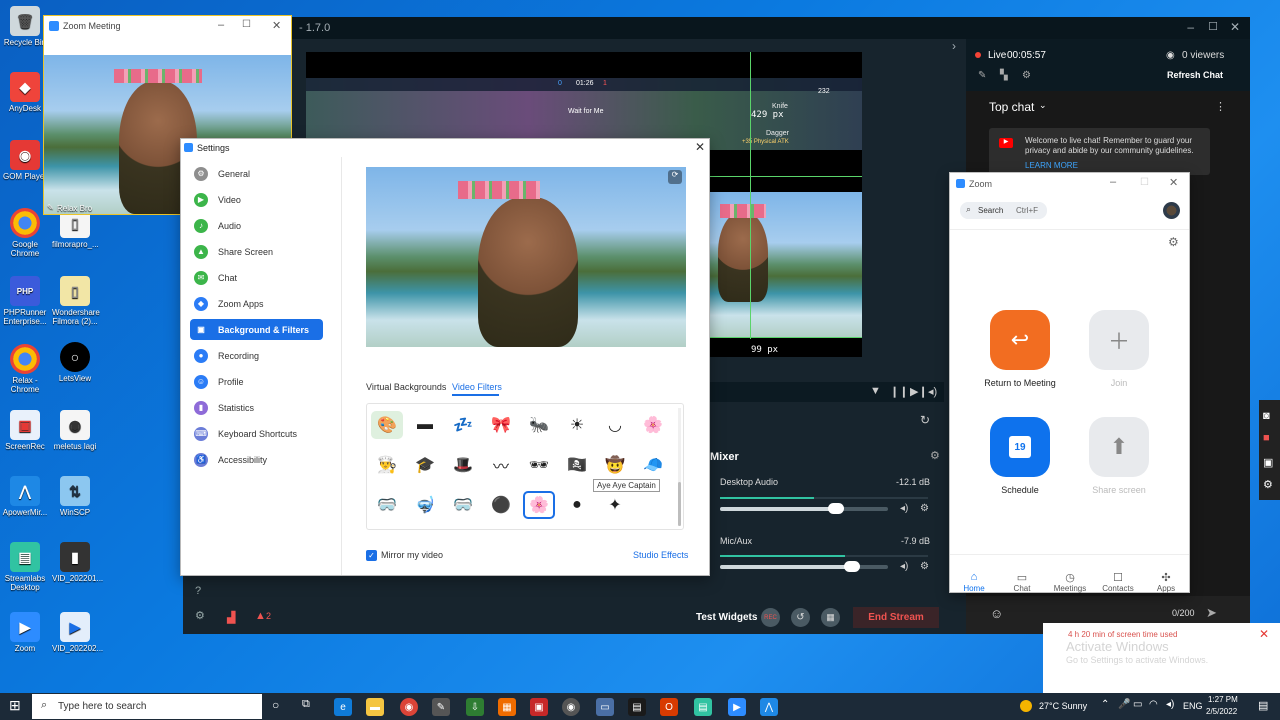 The image size is (1280, 720). I want to click on desktop-icon-meletus: ◉ meletus lagi, so click(75, 430).